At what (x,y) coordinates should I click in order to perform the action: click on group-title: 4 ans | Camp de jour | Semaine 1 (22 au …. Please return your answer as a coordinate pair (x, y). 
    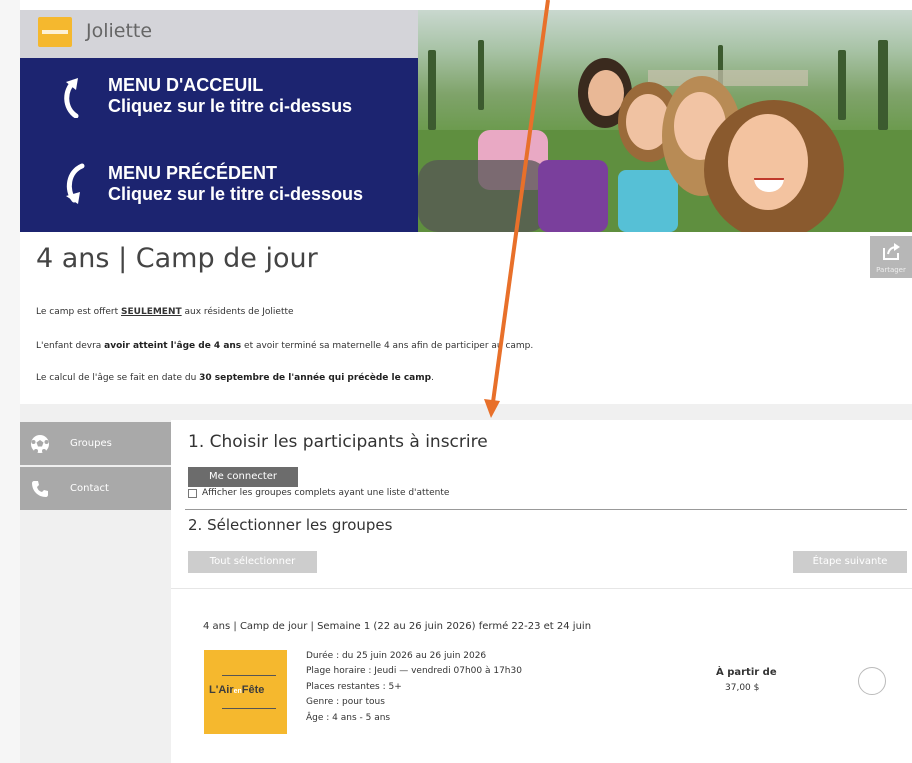
    Looking at the image, I should click on (397, 626).